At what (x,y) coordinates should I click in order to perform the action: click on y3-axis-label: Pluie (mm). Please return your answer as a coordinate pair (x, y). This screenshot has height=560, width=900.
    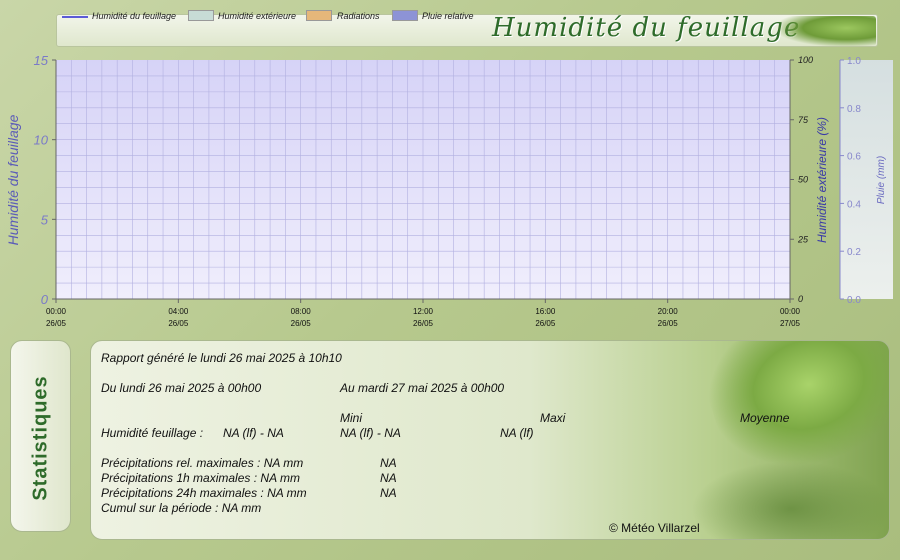
    Looking at the image, I should click on (881, 180).